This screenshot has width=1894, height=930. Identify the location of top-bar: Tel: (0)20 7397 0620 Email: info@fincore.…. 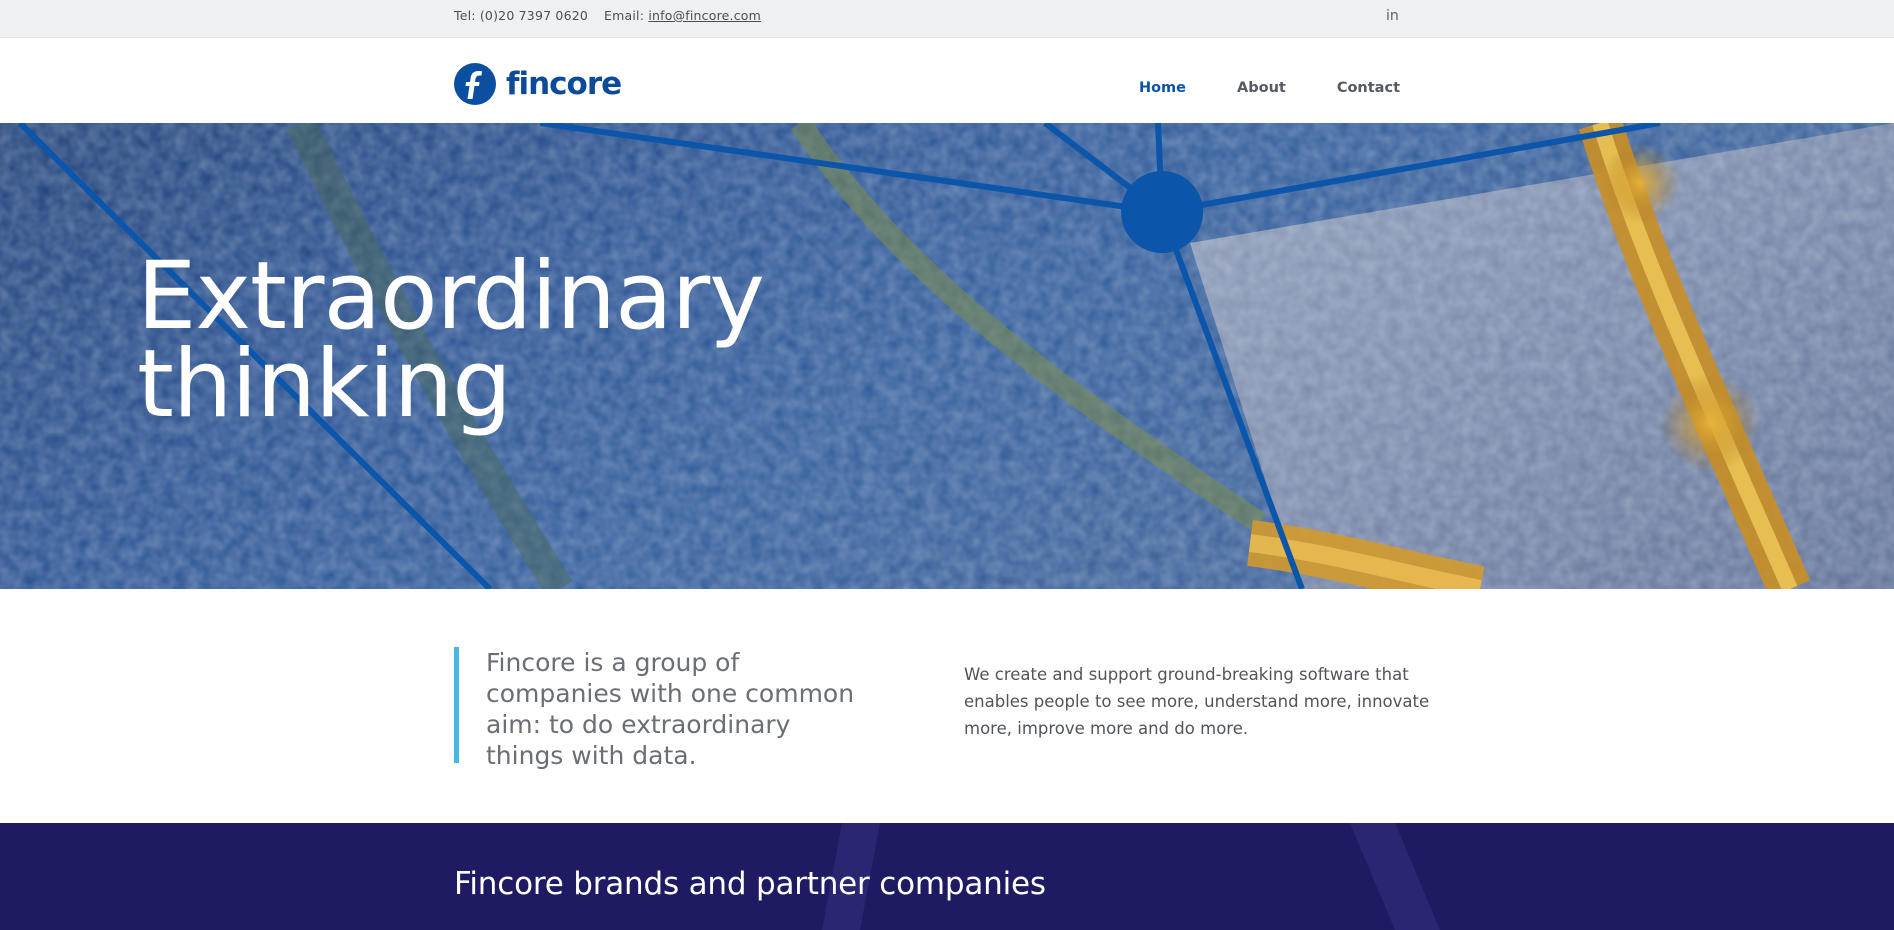
(947, 19).